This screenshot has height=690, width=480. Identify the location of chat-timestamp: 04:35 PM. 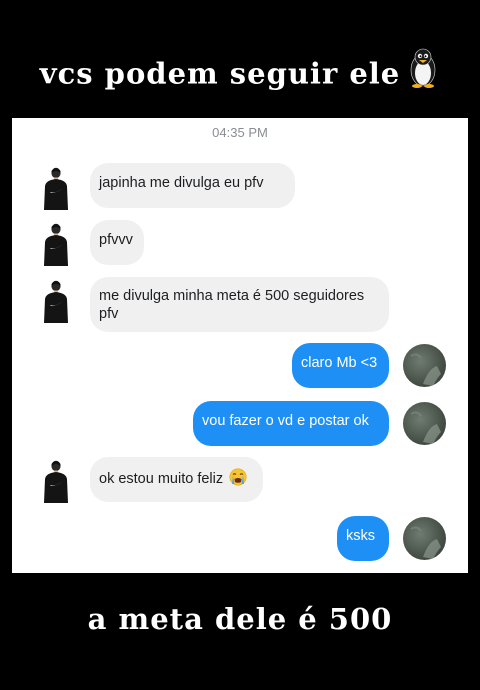
(240, 132).